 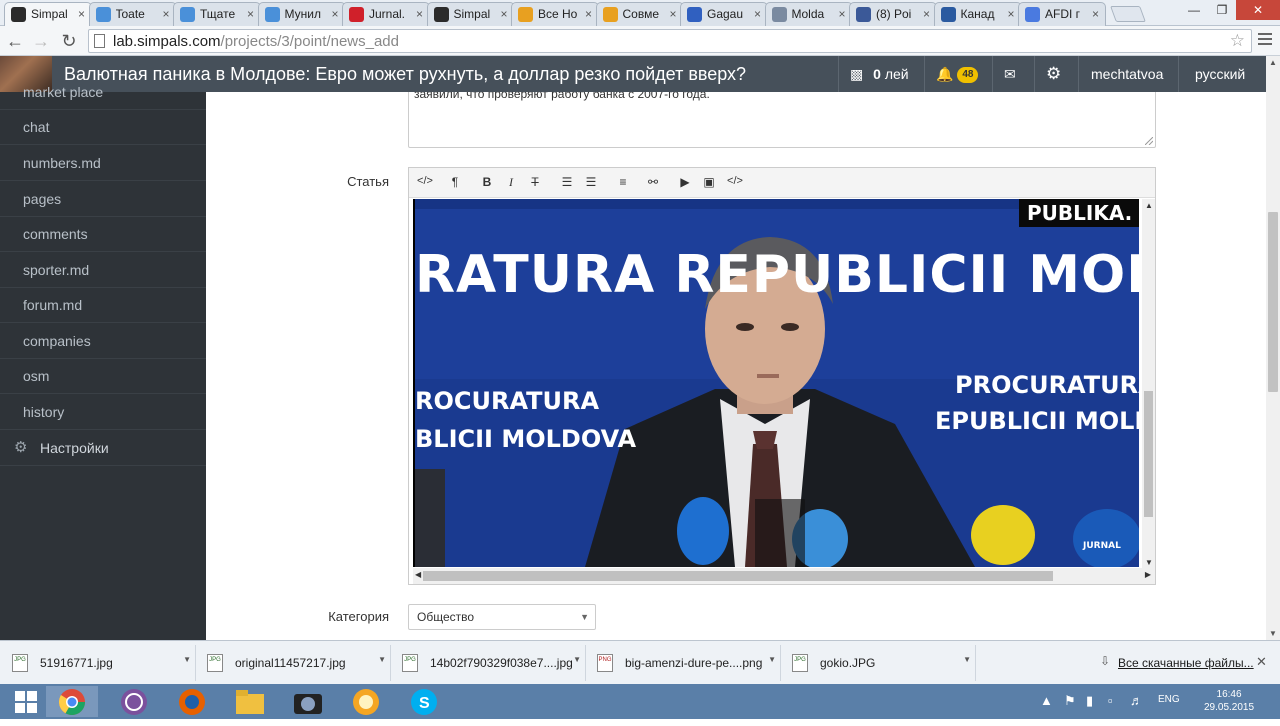 What do you see at coordinates (103, 448) in the screenshot?
I see `sidebar-item-settings: ⚙ Настройки` at bounding box center [103, 448].